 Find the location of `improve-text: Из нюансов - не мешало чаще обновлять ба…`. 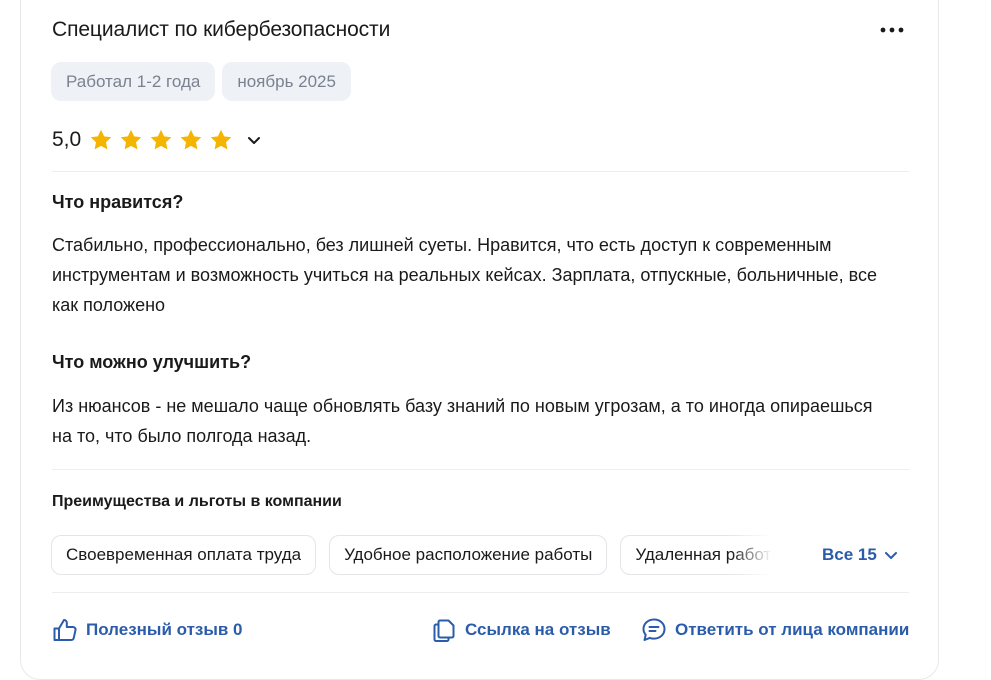

improve-text: Из нюансов - не мешало чаще обновлять ба… is located at coordinates (462, 421).